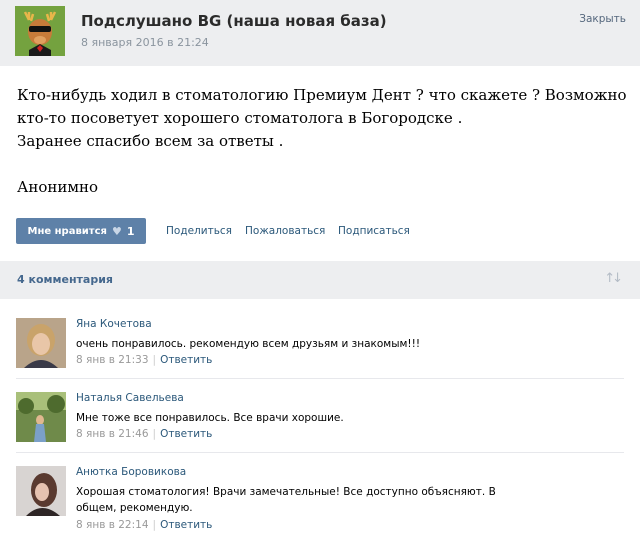 Image resolution: width=640 pixels, height=539 pixels. I want to click on comment-time: 8 янв в 22:14, so click(112, 525).